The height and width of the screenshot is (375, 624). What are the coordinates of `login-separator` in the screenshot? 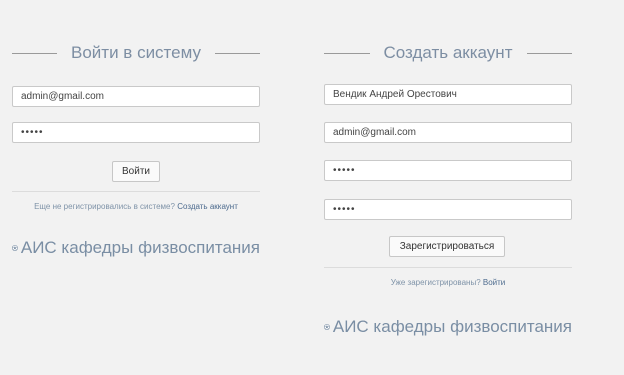 It's located at (136, 191).